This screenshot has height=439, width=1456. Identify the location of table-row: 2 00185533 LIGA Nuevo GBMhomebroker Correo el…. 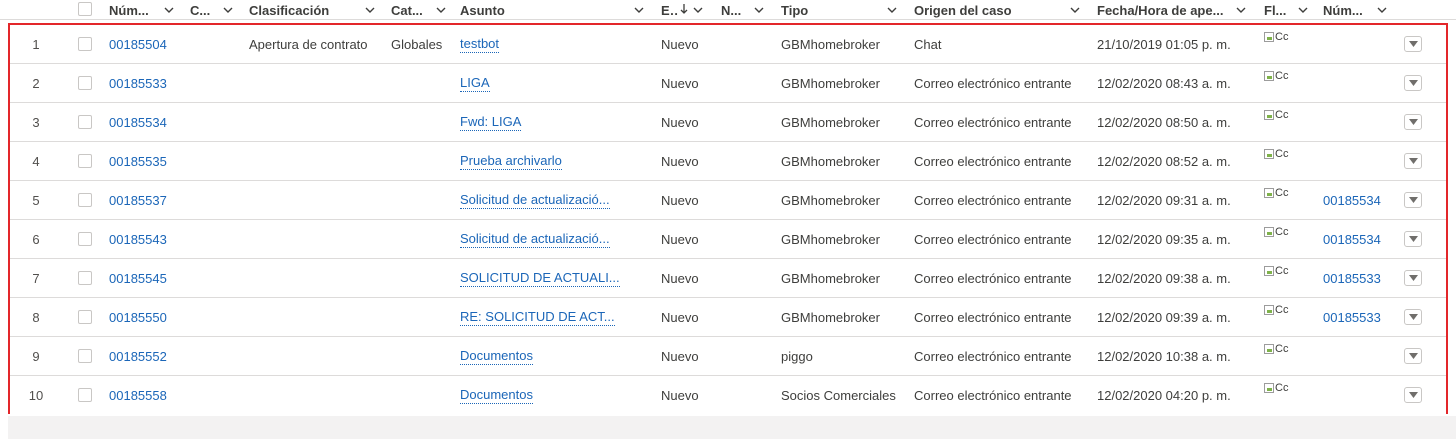
(728, 83).